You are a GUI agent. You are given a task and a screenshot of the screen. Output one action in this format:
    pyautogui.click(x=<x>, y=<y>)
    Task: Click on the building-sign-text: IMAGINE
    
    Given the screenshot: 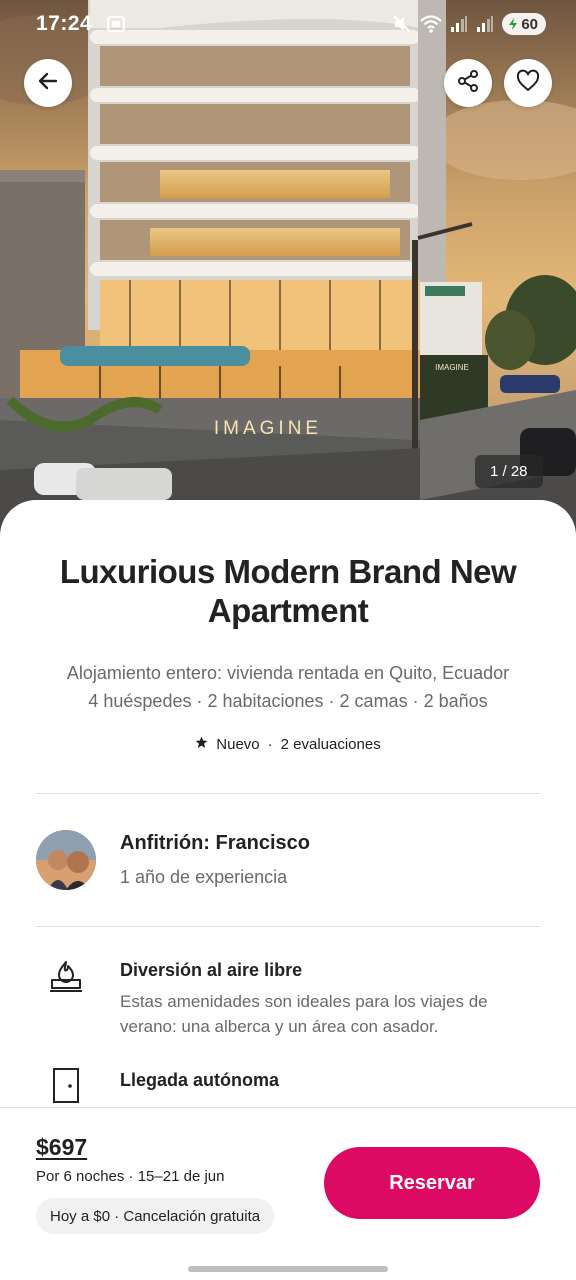 What is the action you would take?
    pyautogui.click(x=268, y=428)
    